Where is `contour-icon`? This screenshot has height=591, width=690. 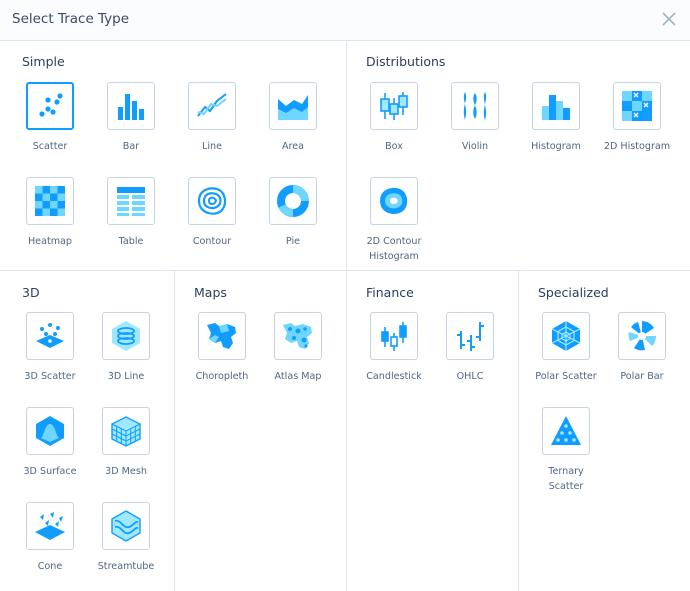 contour-icon is located at coordinates (212, 201).